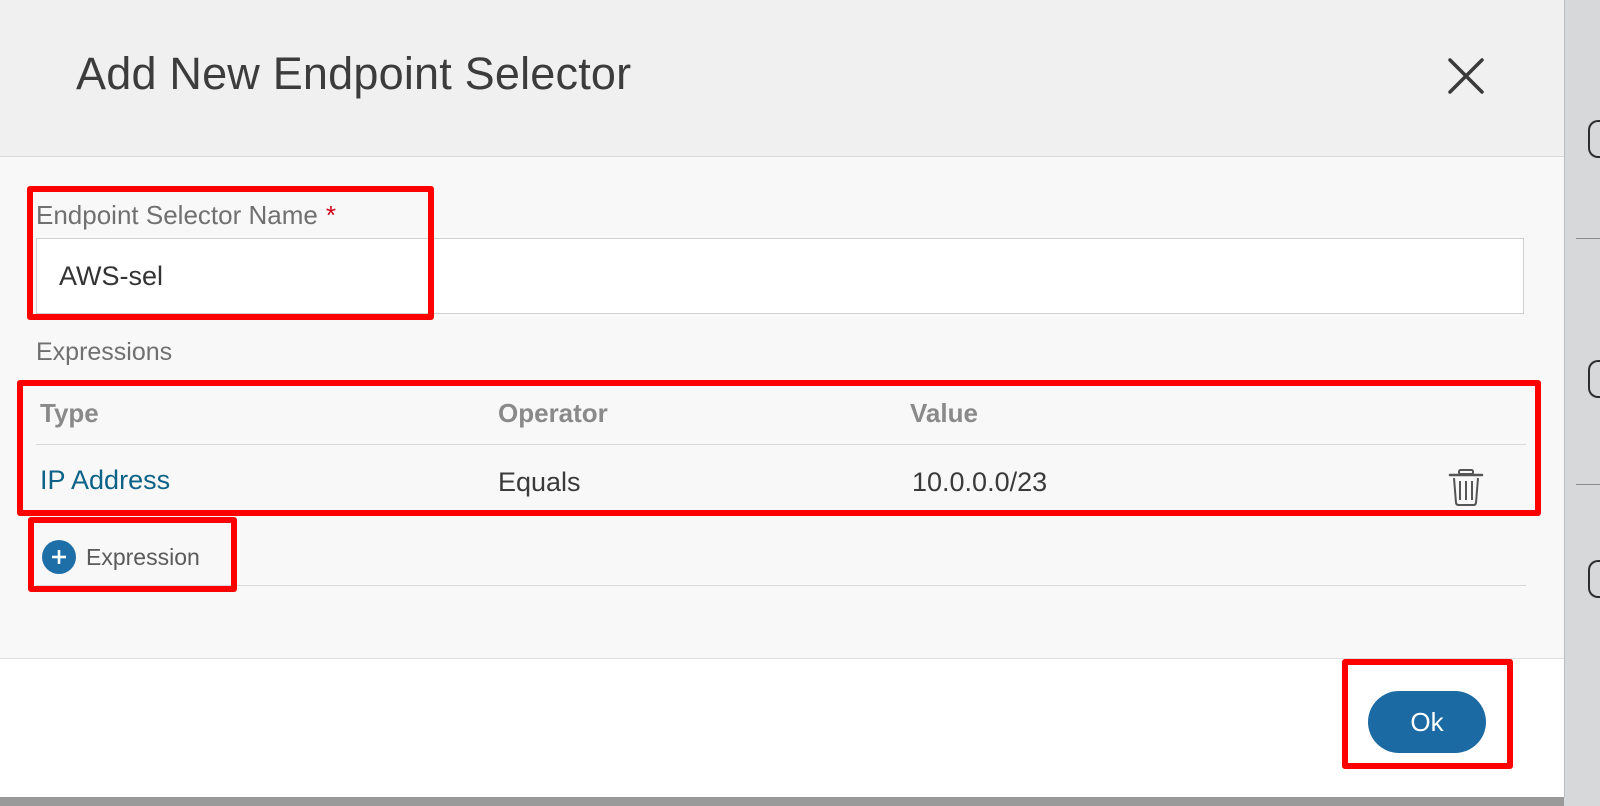 This screenshot has height=806, width=1600. Describe the element at coordinates (781, 585) in the screenshot. I see `divider` at that location.